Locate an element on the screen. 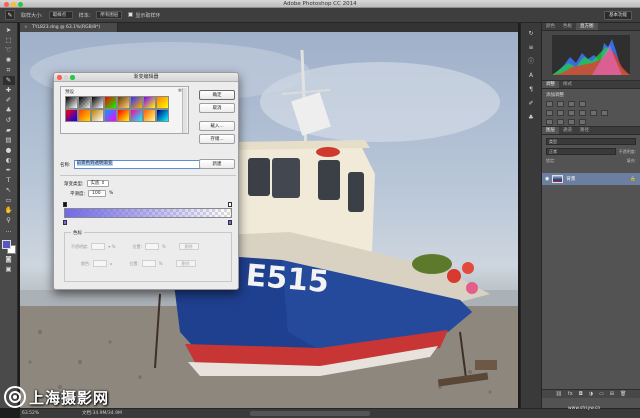 The width and height of the screenshot is (640, 418). tab-swatches: 色板 is located at coordinates (567, 26).